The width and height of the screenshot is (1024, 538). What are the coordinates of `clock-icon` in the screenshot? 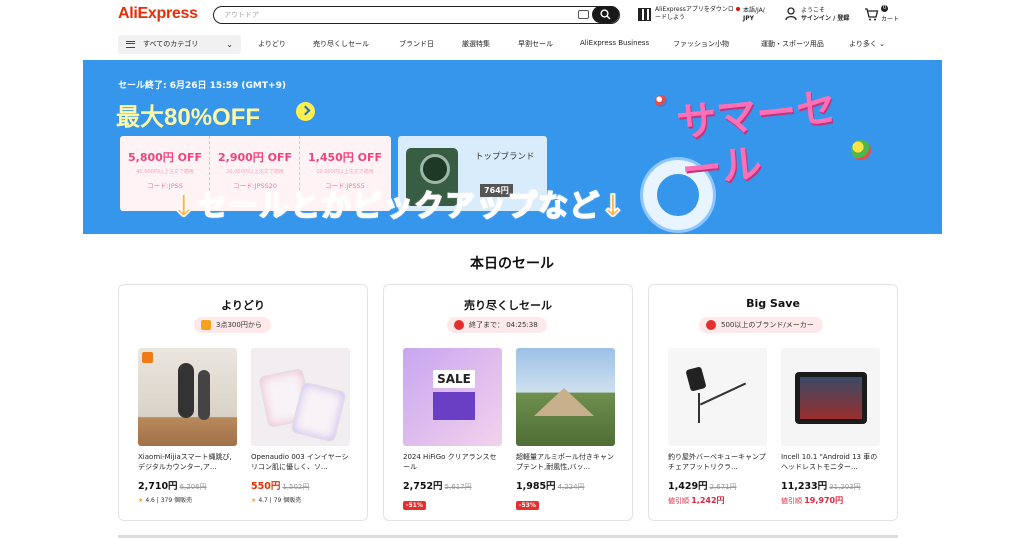 It's located at (459, 325).